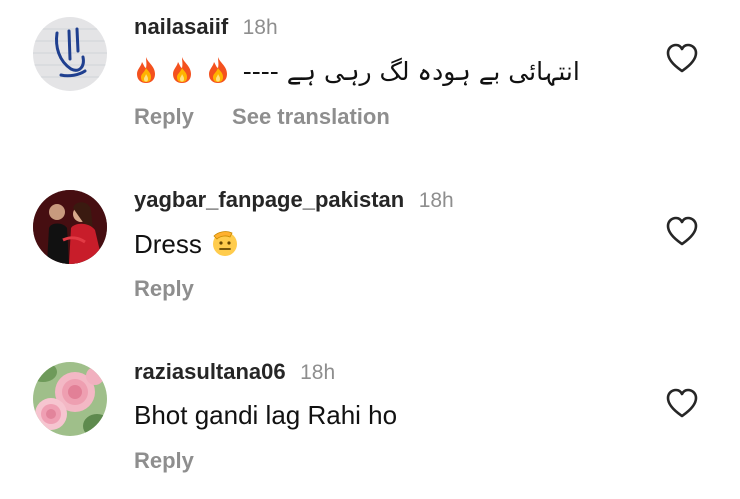 The height and width of the screenshot is (499, 740). Describe the element at coordinates (411, 71) in the screenshot. I see `urdu-comment-text: انتہائی بے ہودہ لگ رہی ہے ----` at that location.